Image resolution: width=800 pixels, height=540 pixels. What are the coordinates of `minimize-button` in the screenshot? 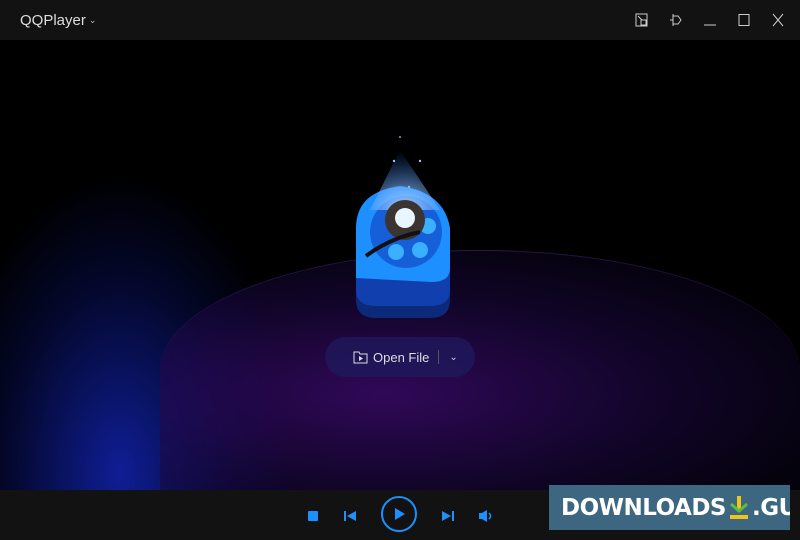 It's located at (710, 20).